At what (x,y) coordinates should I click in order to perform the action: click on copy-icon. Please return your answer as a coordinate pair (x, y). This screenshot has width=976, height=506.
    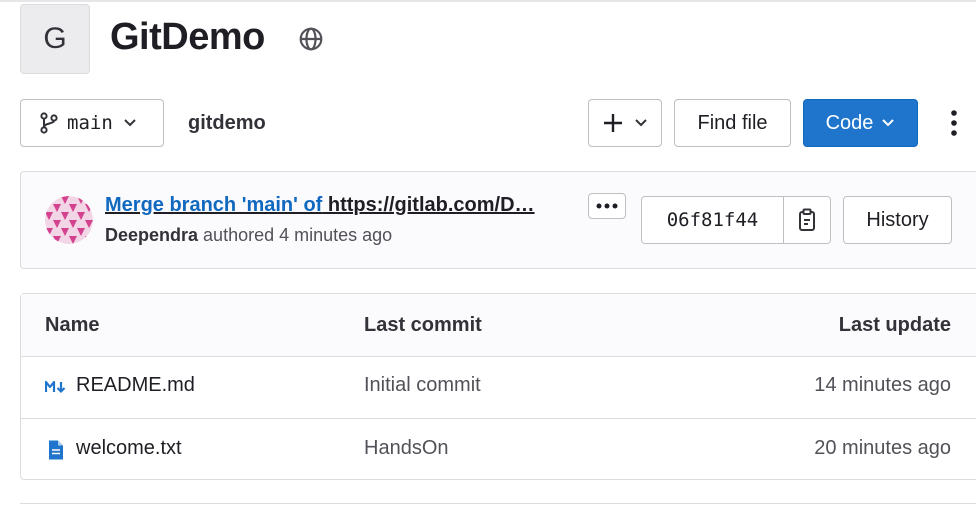
    Looking at the image, I should click on (807, 219).